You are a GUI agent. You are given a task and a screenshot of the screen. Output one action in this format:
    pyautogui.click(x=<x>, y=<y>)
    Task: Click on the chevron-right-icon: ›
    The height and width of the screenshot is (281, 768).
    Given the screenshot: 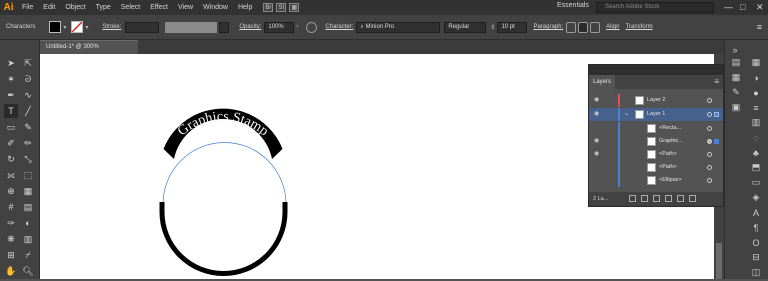 What is the action you would take?
    pyautogui.click(x=297, y=27)
    